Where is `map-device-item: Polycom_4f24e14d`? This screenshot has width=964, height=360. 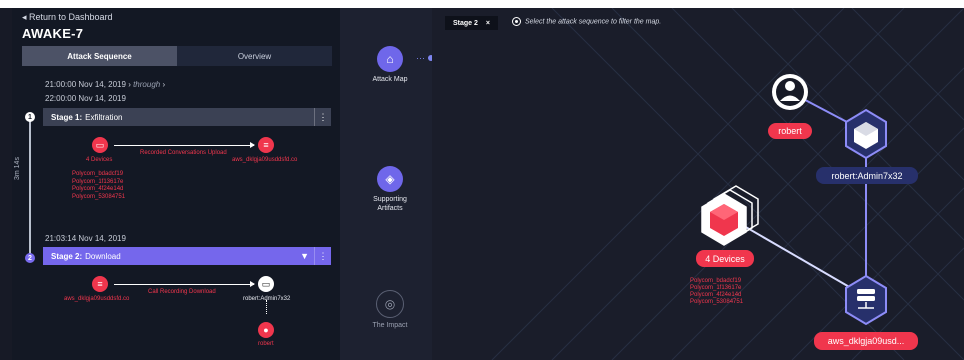 map-device-item: Polycom_4f24e14d is located at coordinates (716, 295).